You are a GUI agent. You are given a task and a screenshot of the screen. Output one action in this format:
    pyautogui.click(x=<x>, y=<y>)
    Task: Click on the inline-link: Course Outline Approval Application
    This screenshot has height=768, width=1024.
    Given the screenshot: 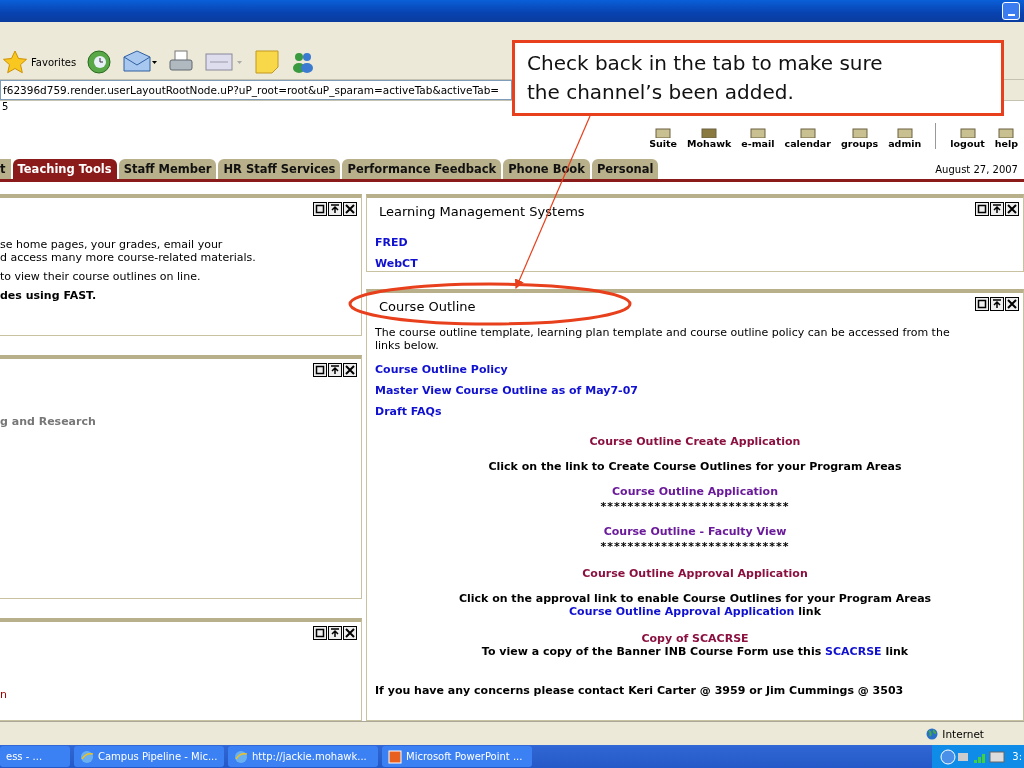 What is the action you would take?
    pyautogui.click(x=682, y=611)
    